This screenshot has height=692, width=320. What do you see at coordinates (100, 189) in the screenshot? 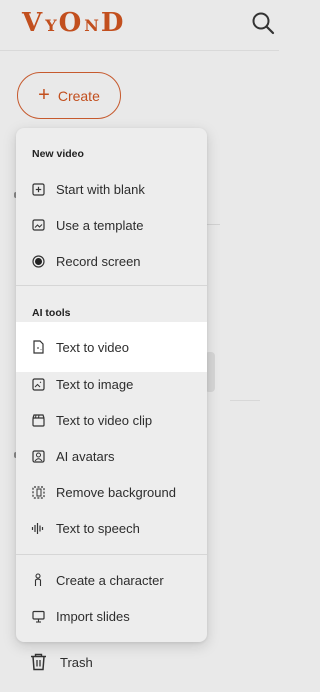
I see `menu-item-label: Start with blank` at bounding box center [100, 189].